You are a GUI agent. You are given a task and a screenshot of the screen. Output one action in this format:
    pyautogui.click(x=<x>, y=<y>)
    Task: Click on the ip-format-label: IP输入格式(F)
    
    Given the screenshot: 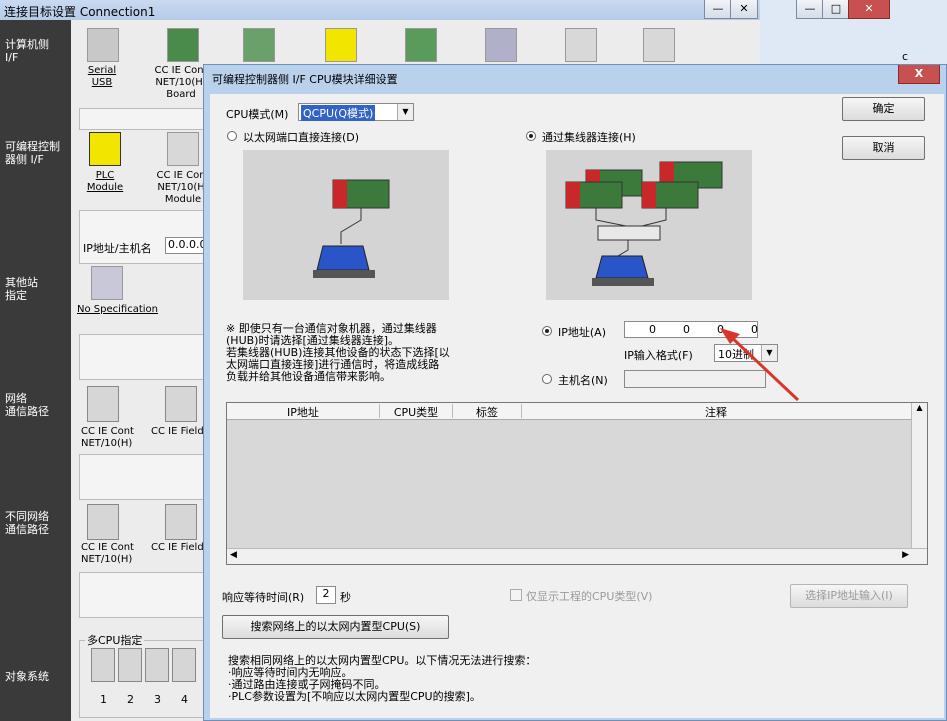 What is the action you would take?
    pyautogui.click(x=658, y=355)
    